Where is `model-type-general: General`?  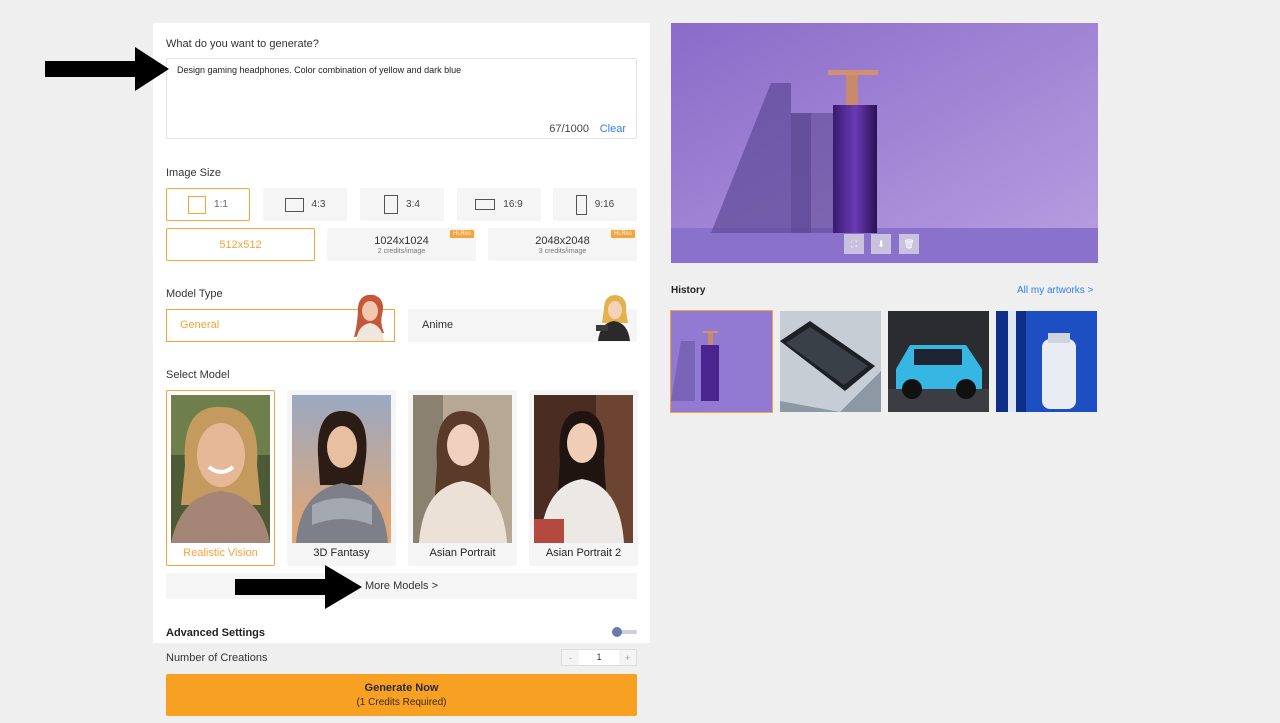 model-type-general: General is located at coordinates (280, 318).